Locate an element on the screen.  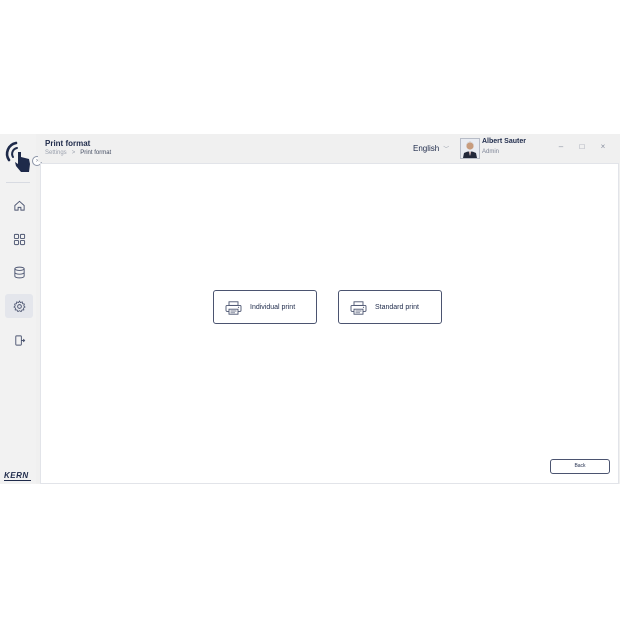
language-selector: English ﹀ is located at coordinates (431, 148).